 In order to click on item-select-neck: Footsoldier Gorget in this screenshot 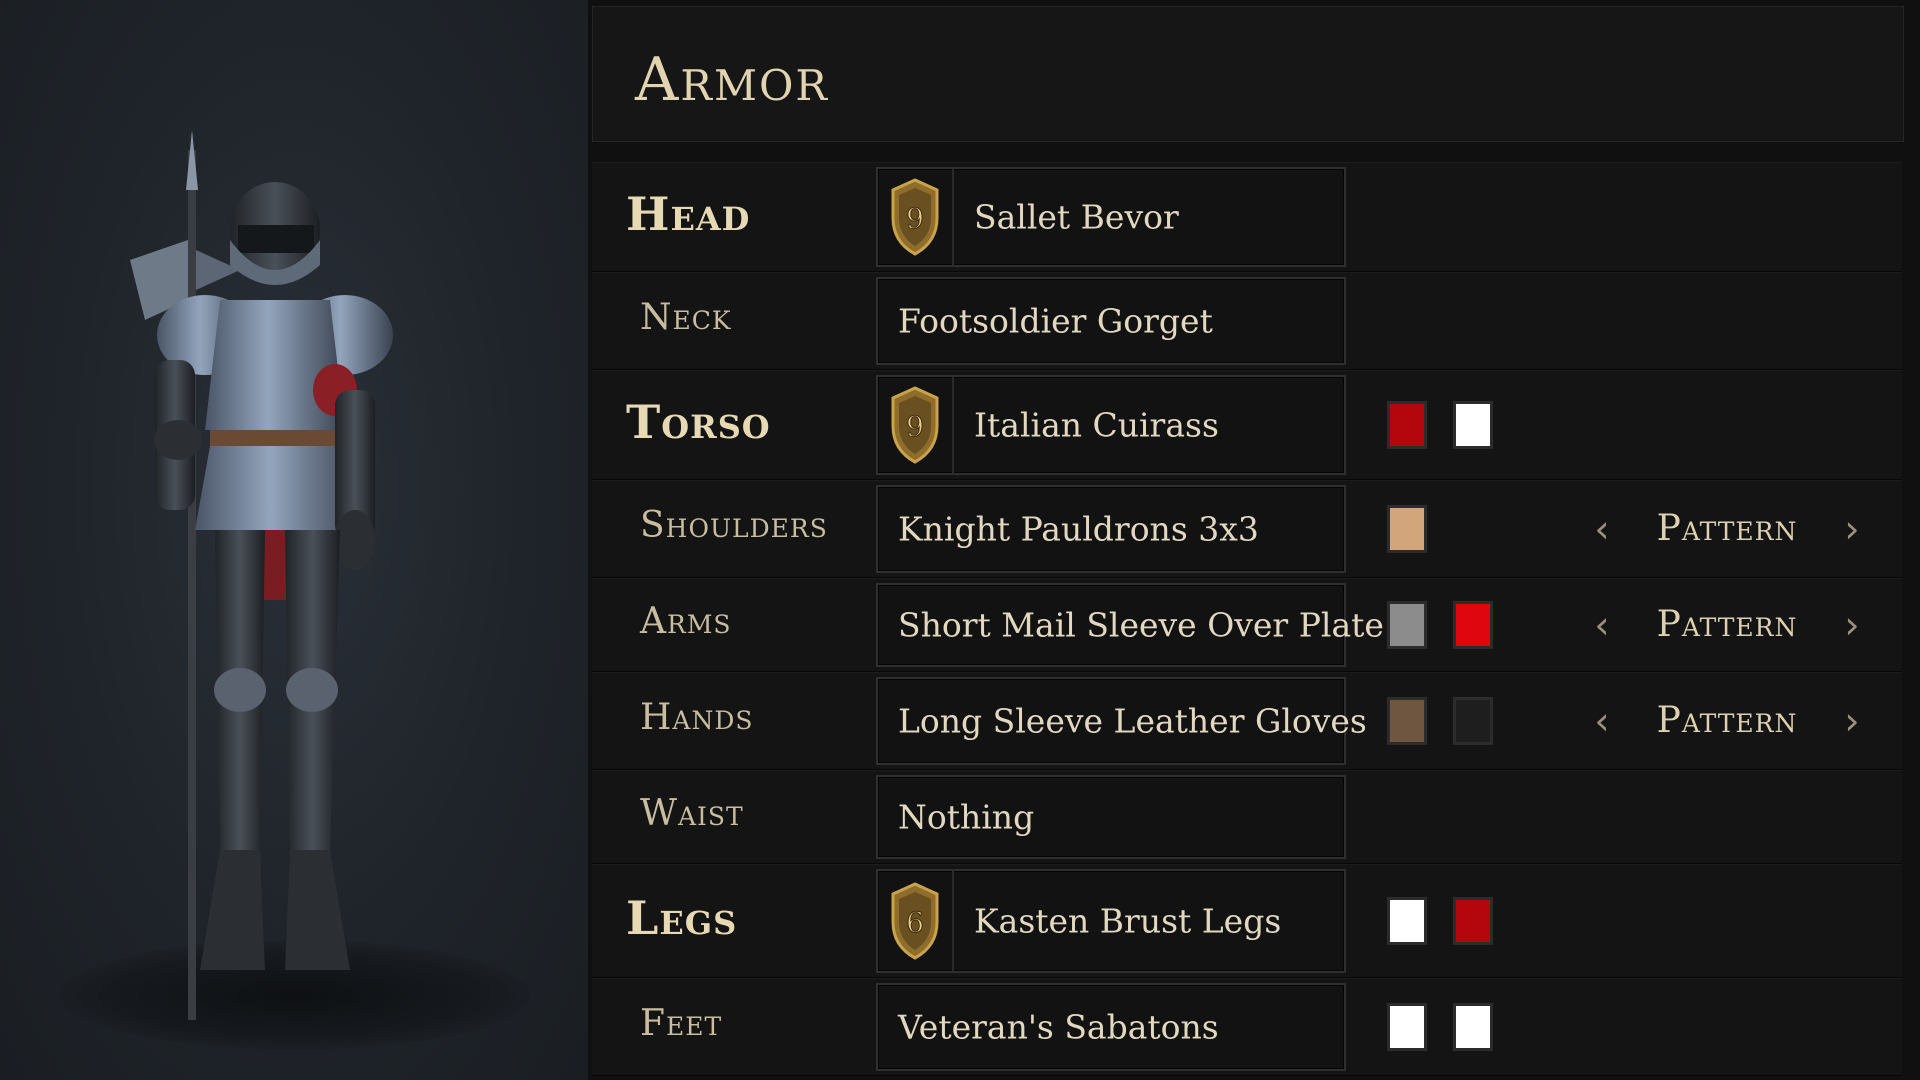, I will do `click(1111, 321)`.